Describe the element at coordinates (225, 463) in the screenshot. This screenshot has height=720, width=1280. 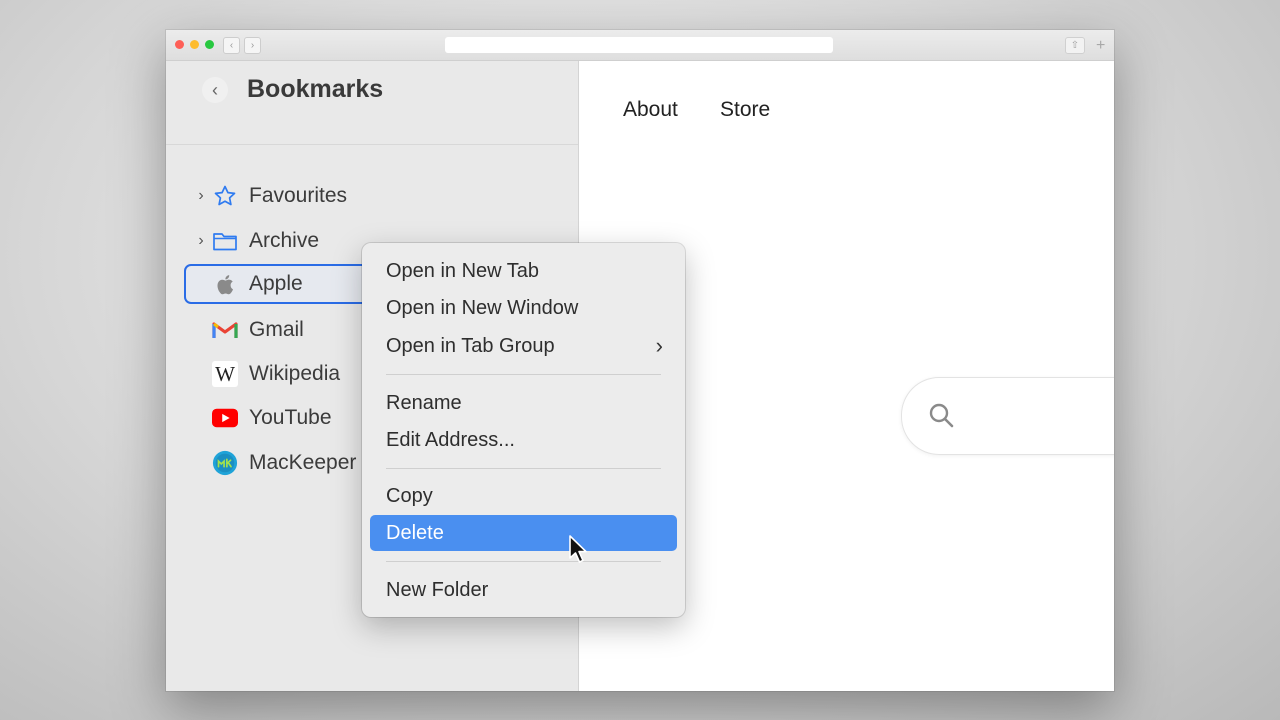
I see `mackeeper-icon` at that location.